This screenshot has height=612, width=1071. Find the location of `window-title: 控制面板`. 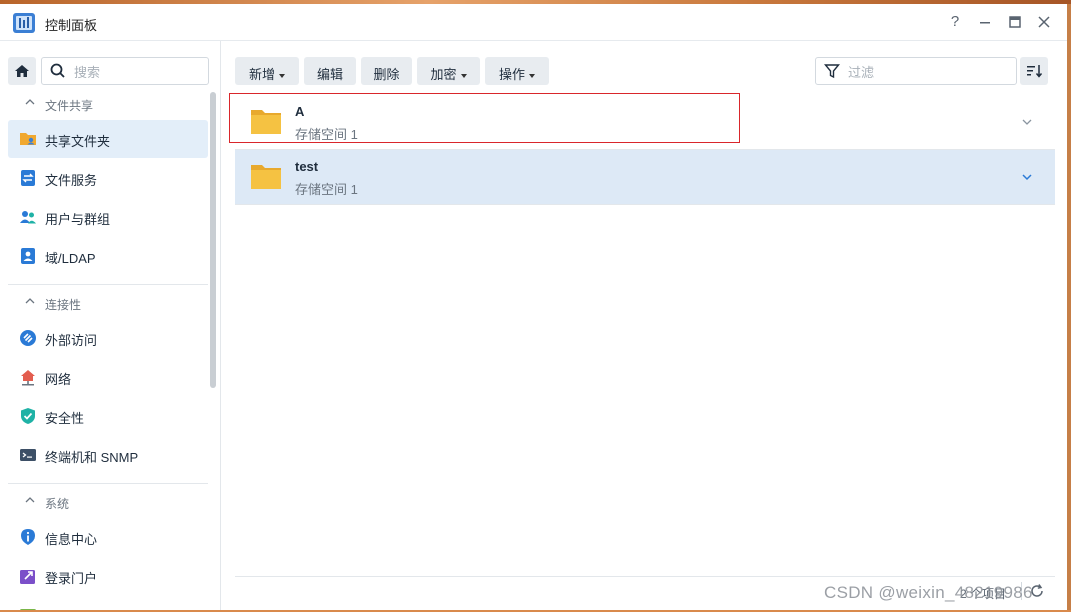

window-title: 控制面板 is located at coordinates (71, 25).